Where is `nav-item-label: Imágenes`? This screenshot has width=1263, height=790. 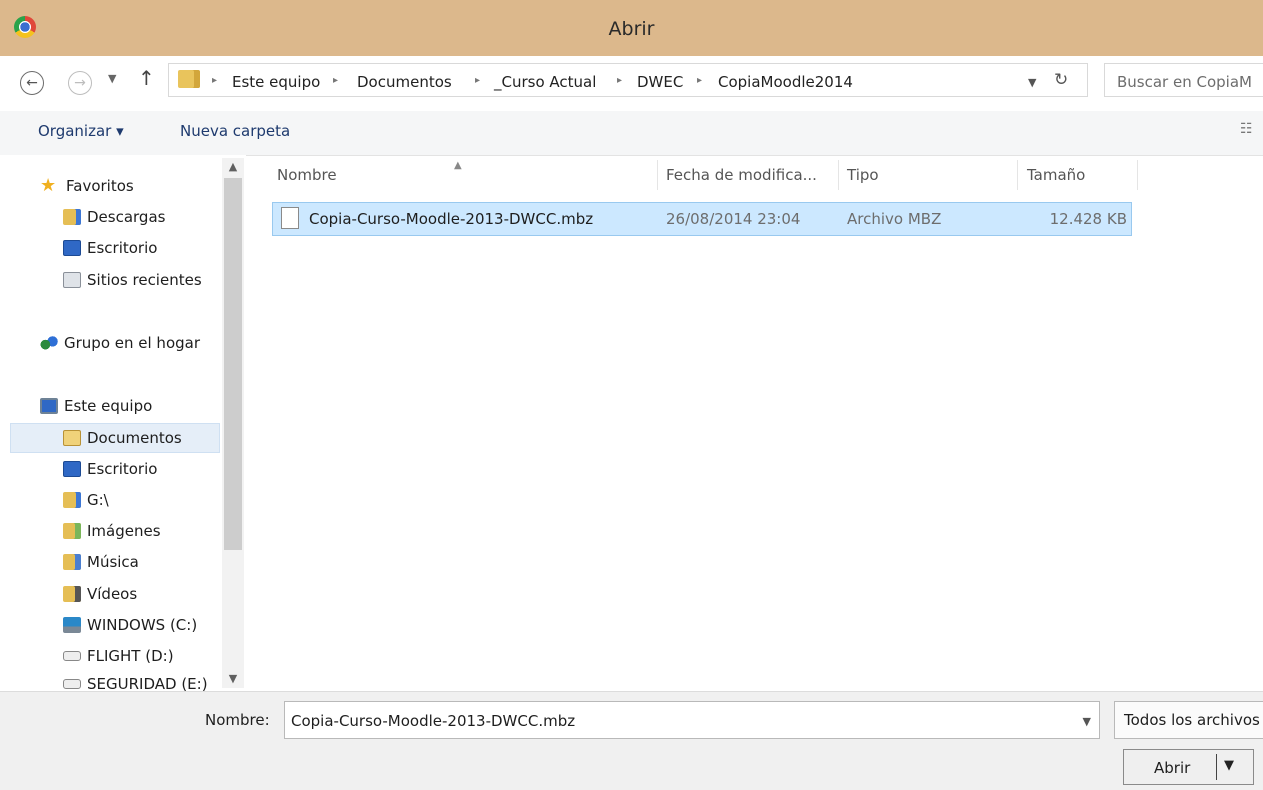
nav-item-label: Imágenes is located at coordinates (124, 531).